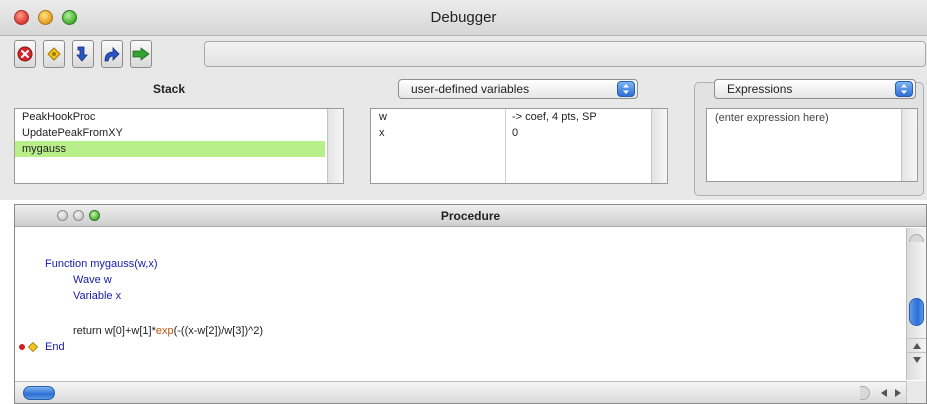 The height and width of the screenshot is (404, 927). I want to click on variable-value: -> coef, 4 pts, SP, so click(554, 117).